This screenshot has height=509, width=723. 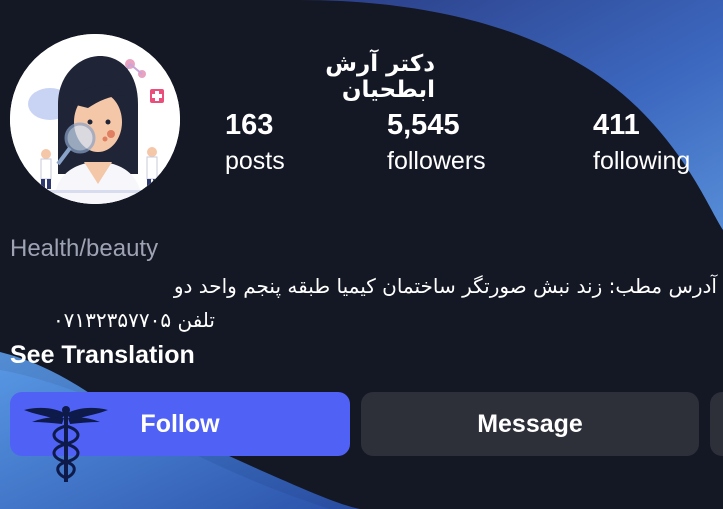 I want to click on posts-count: 163, so click(x=249, y=125).